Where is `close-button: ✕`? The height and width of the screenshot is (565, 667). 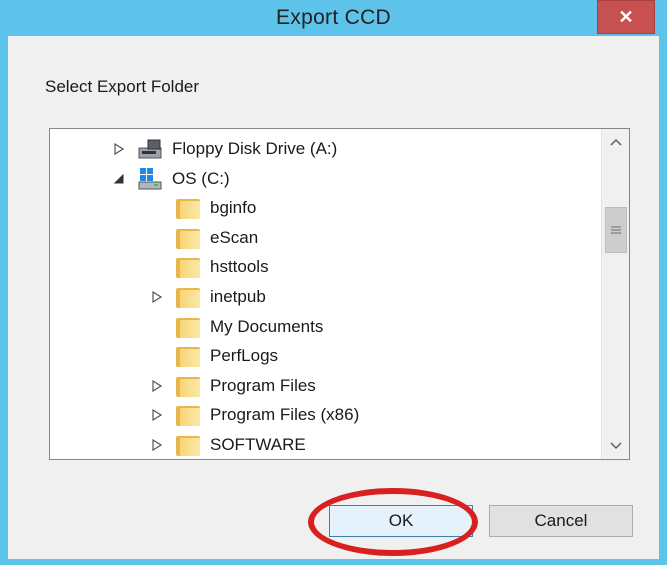 close-button: ✕ is located at coordinates (626, 17).